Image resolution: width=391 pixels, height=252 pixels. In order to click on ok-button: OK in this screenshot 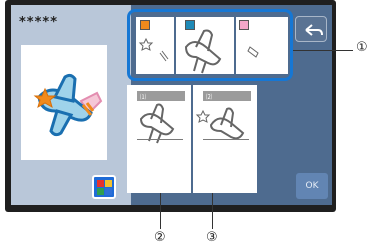, I will do `click(312, 186)`.